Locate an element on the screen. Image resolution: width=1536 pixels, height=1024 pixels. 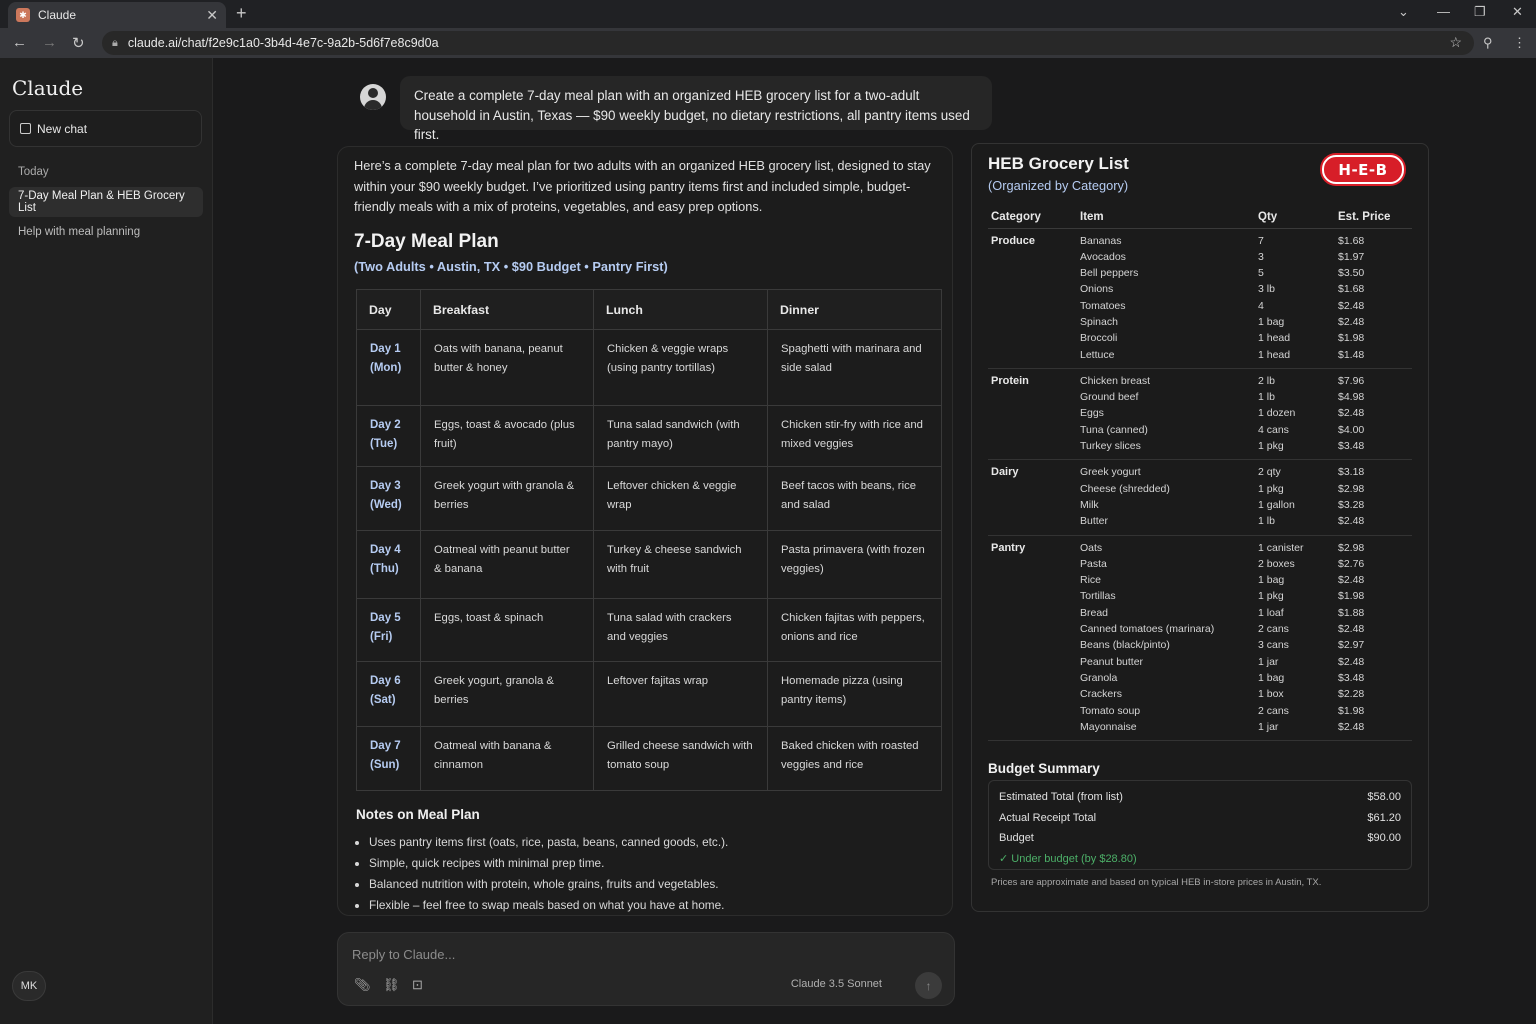
reply-box: 📎︎ ⛓︎ ⊡ Claude 3.5 Sonnet ↑ is located at coordinates (646, 969).